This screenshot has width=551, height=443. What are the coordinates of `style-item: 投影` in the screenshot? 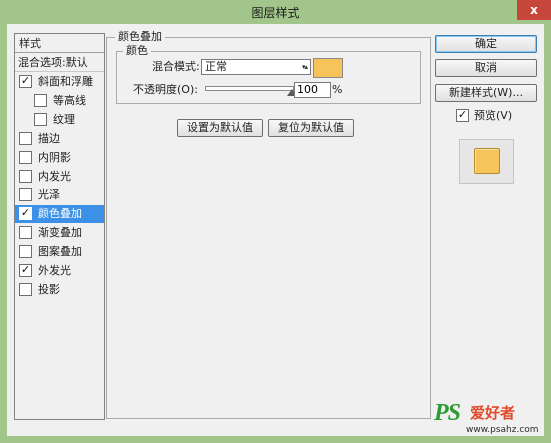 It's located at (59, 290).